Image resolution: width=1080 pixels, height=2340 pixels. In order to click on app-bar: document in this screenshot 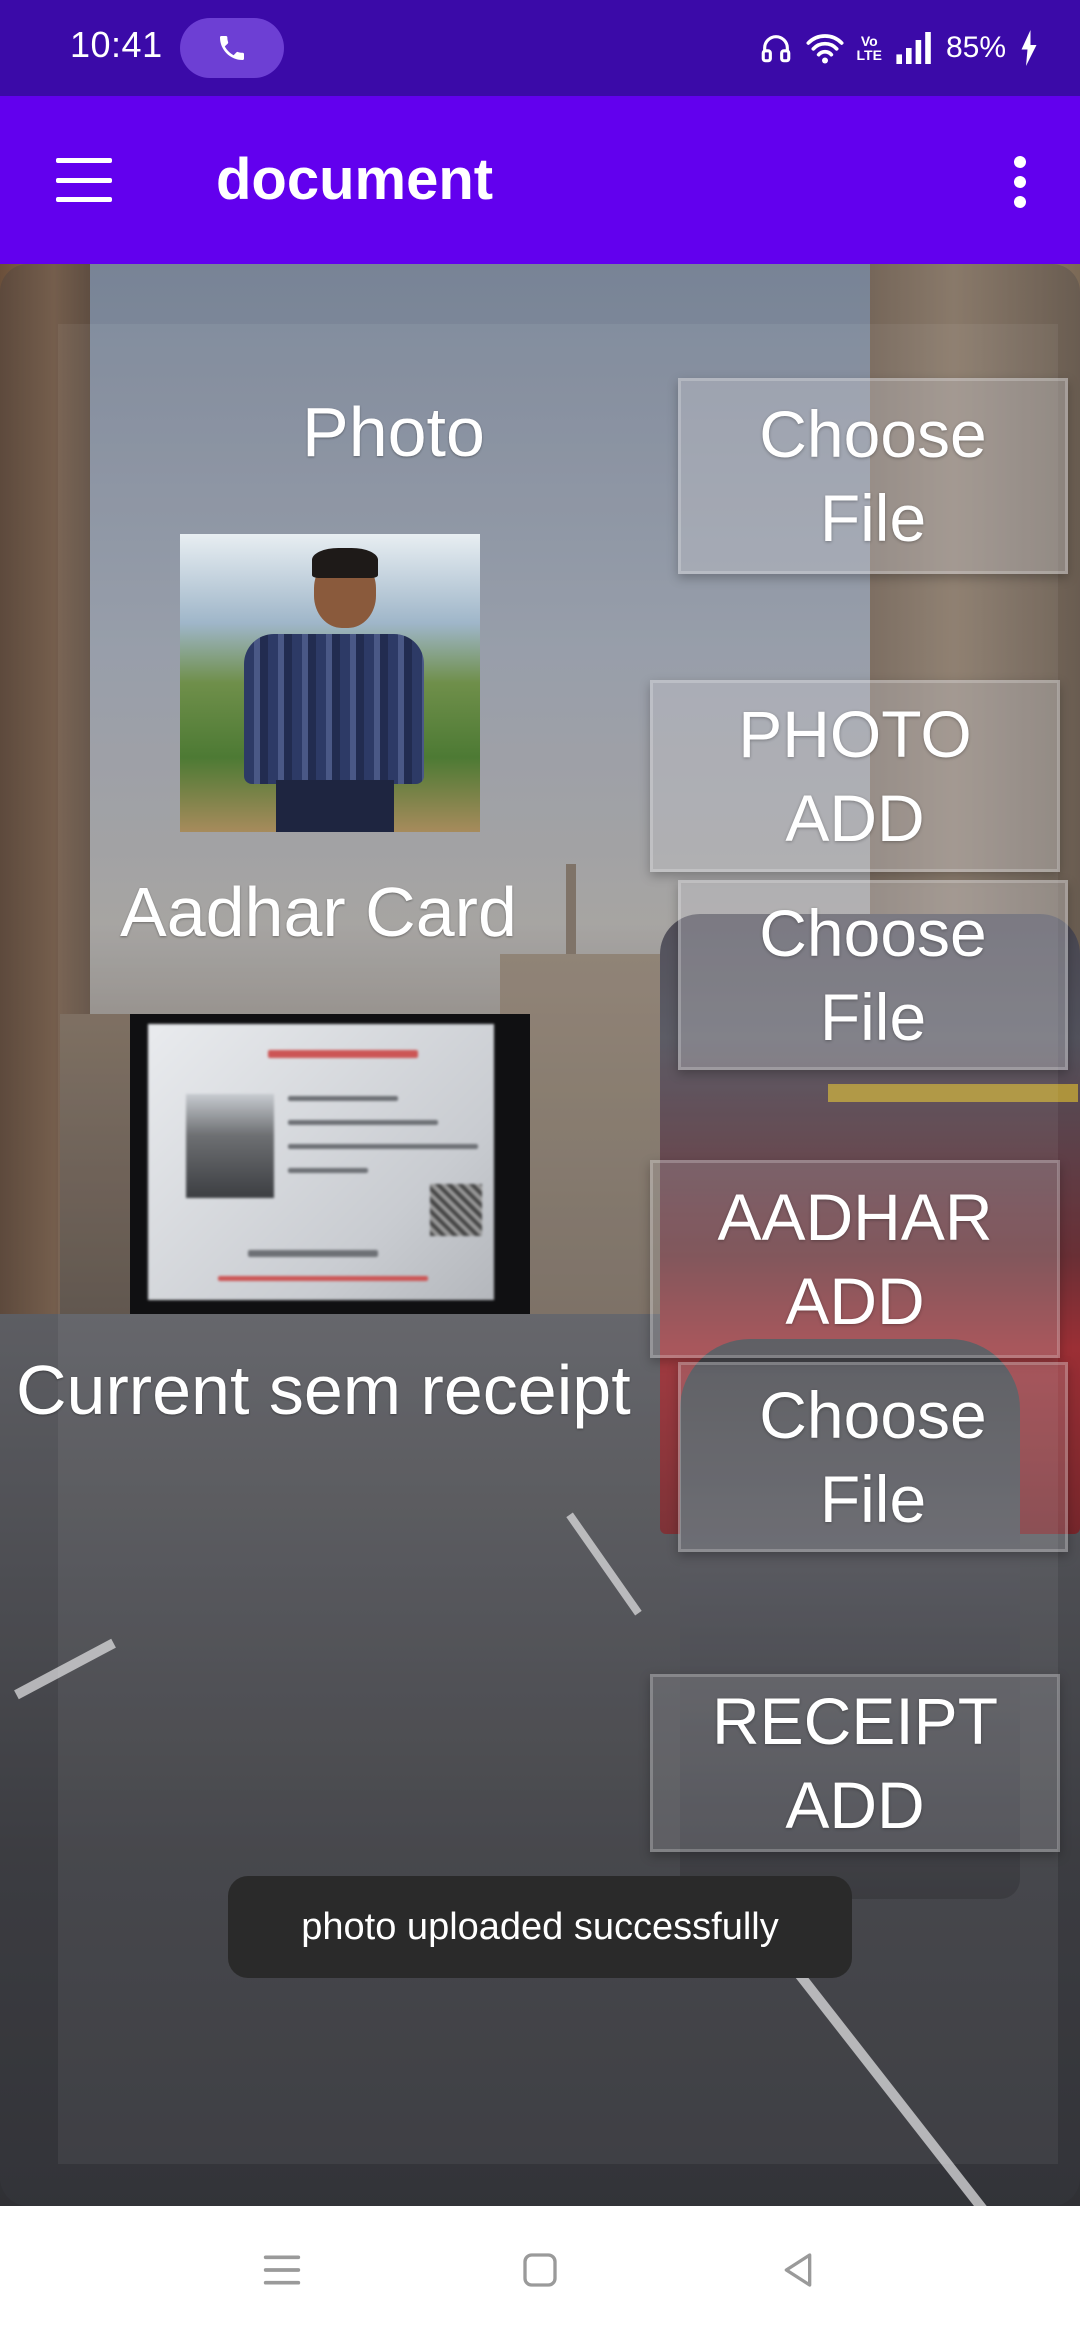, I will do `click(540, 180)`.